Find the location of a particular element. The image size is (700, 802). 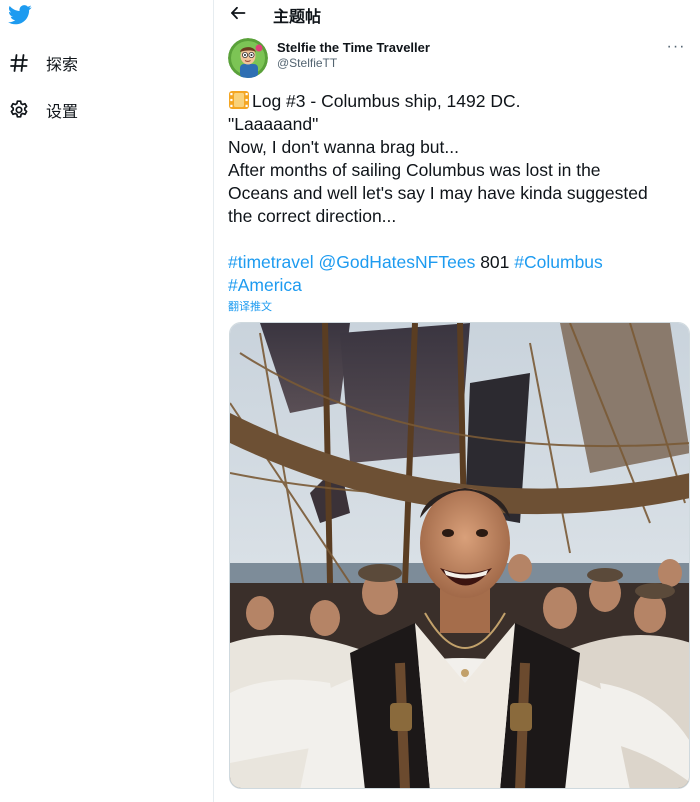

avatar is located at coordinates (248, 58).